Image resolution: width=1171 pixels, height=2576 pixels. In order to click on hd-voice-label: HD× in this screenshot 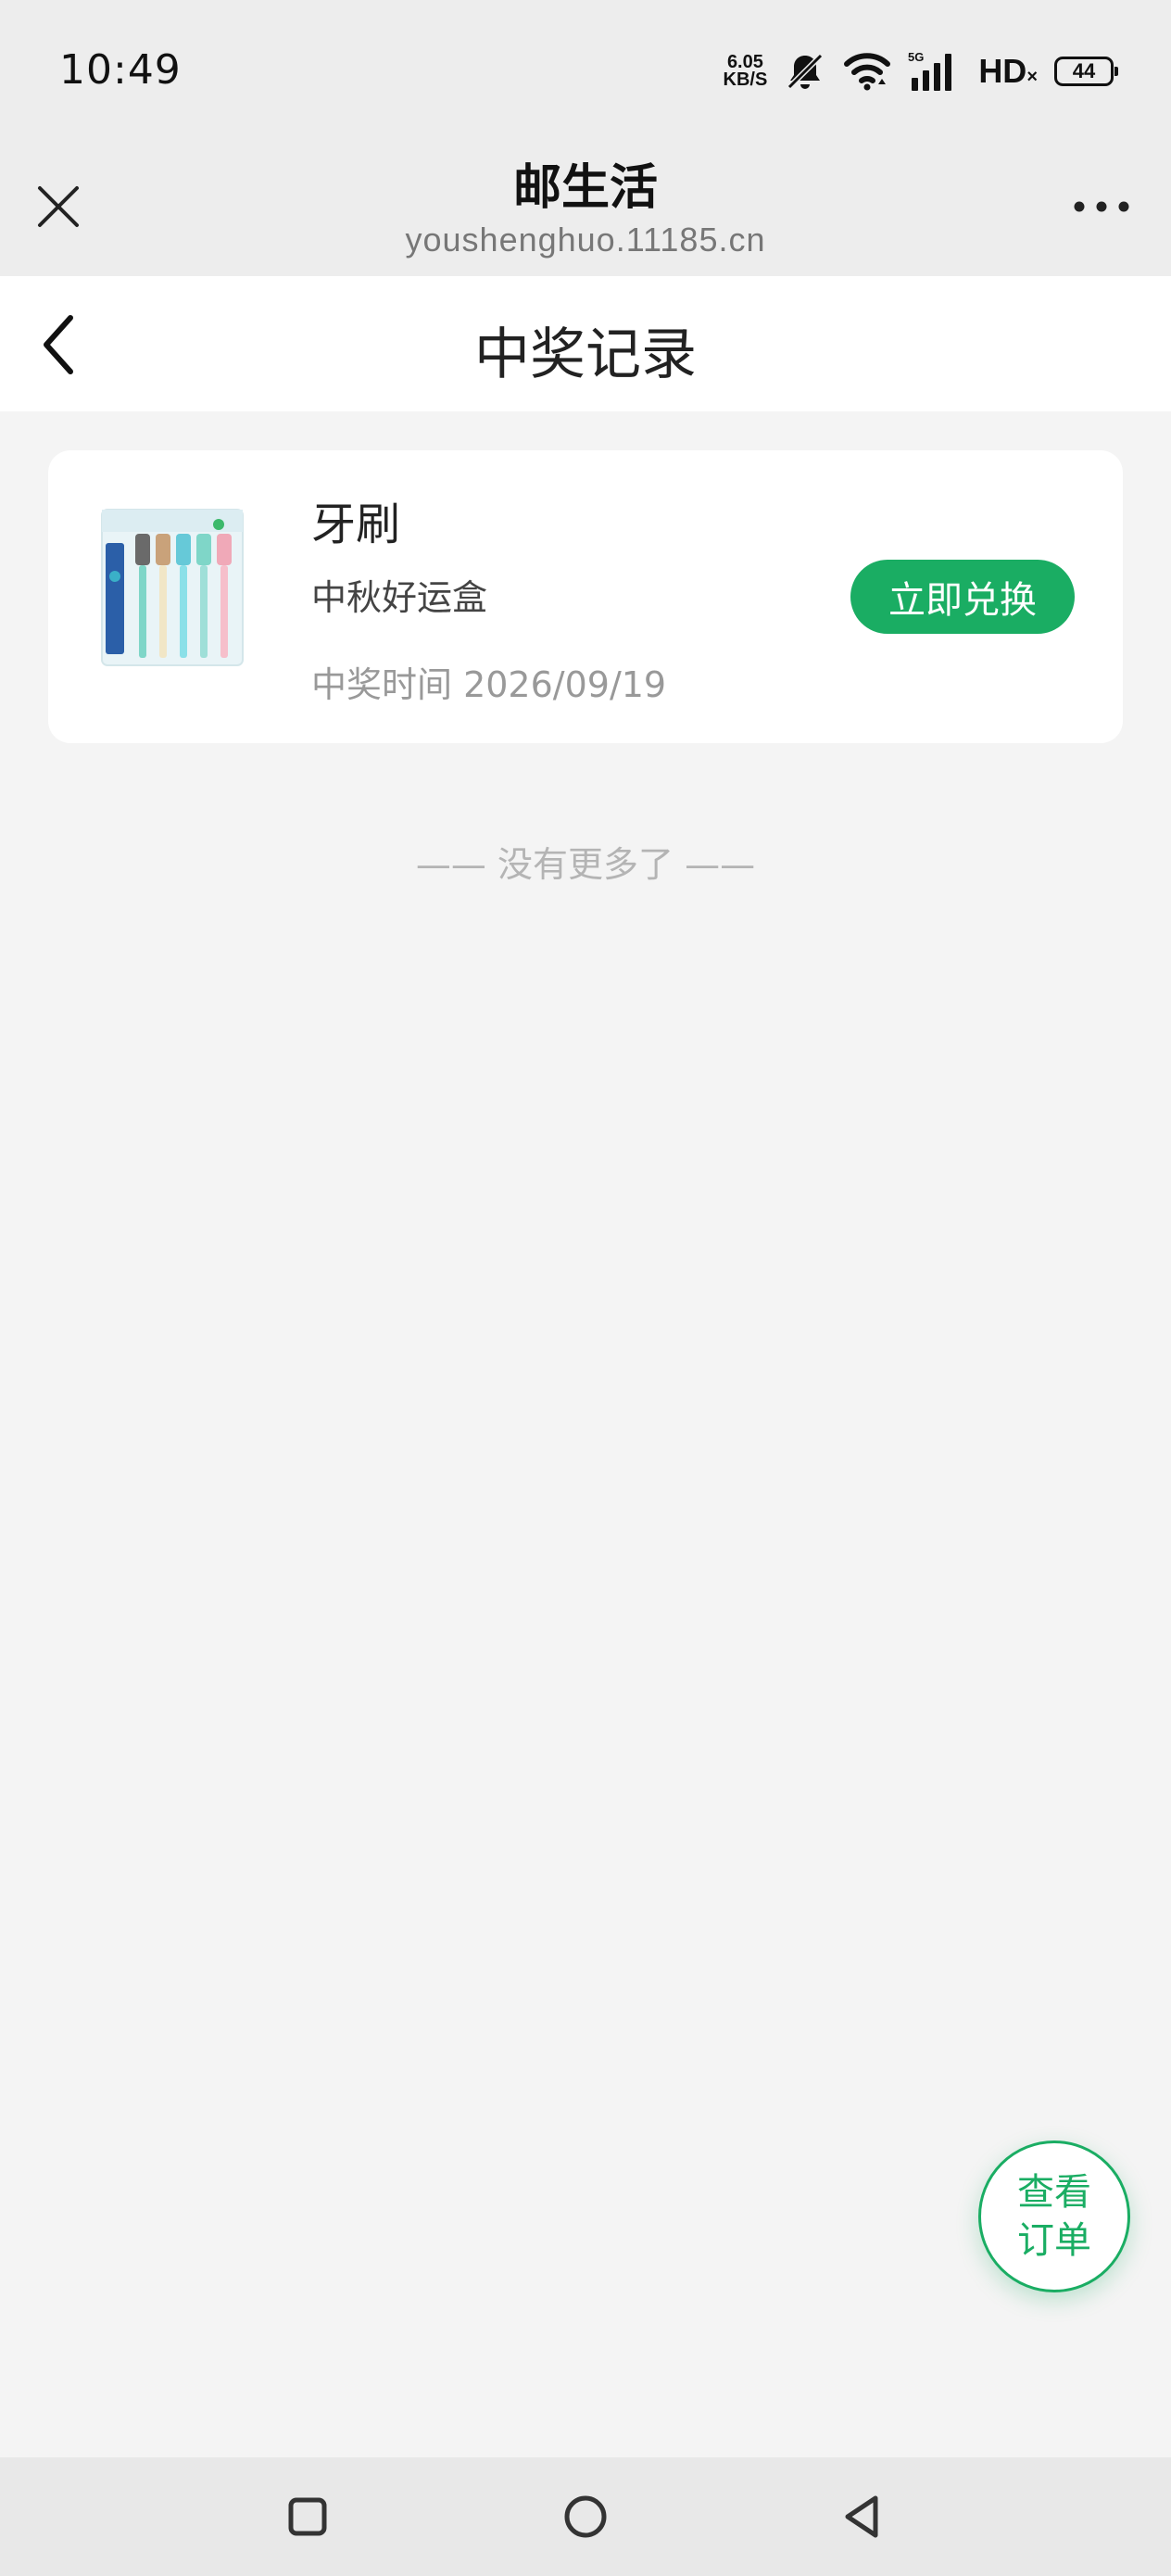, I will do `click(1008, 71)`.